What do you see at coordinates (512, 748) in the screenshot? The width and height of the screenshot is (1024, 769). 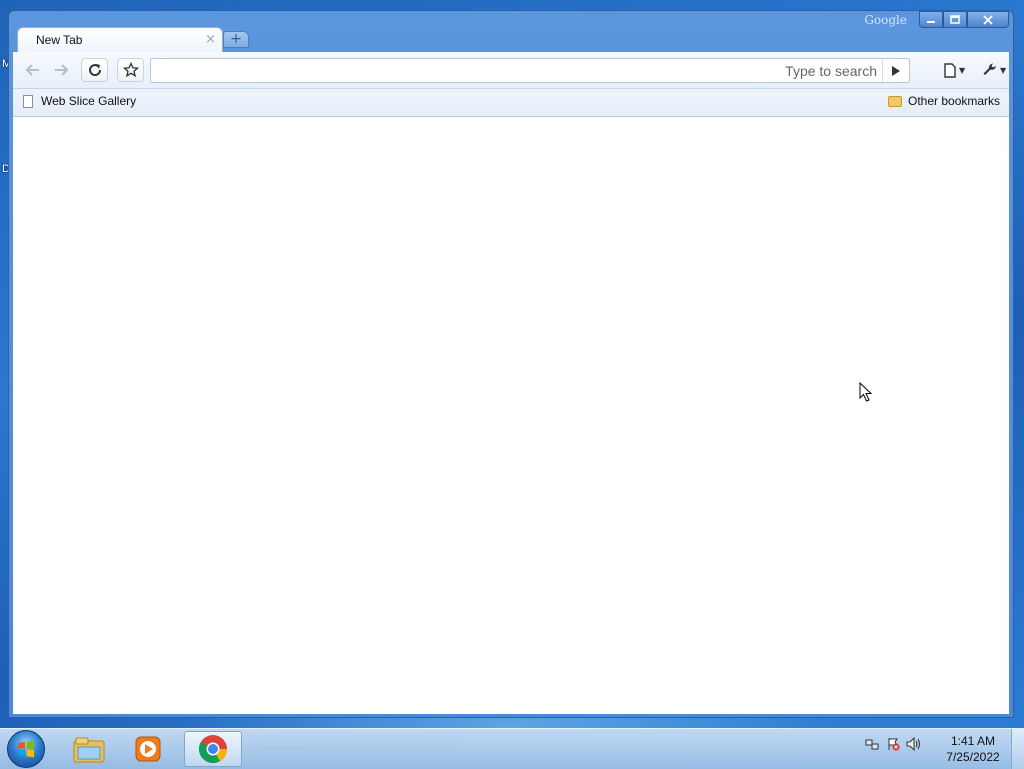 I see `taskbar: 1:41 AM 7/25/2022` at bounding box center [512, 748].